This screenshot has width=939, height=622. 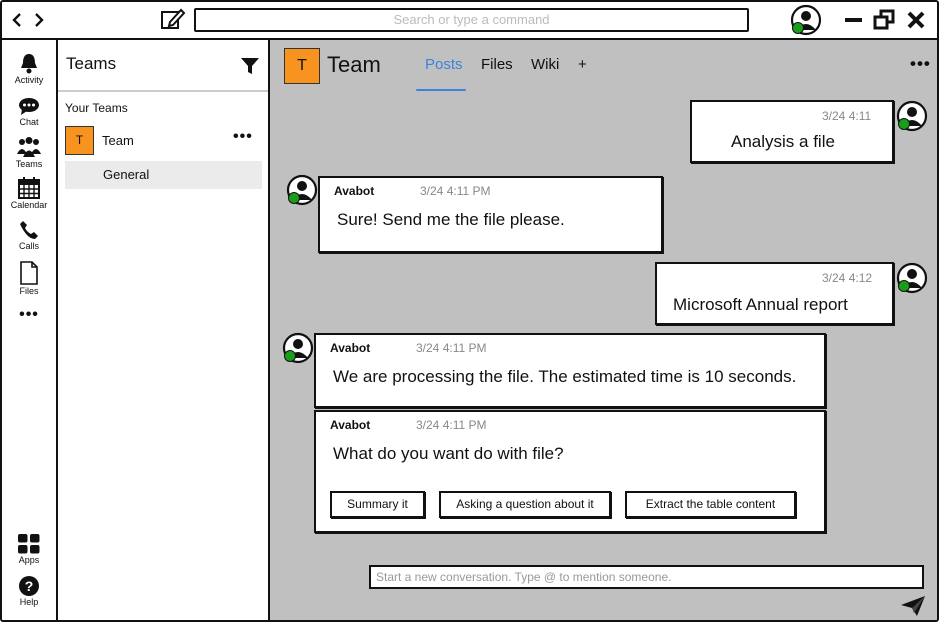 What do you see at coordinates (760, 304) in the screenshot?
I see `message-text: Microsoft Annual report` at bounding box center [760, 304].